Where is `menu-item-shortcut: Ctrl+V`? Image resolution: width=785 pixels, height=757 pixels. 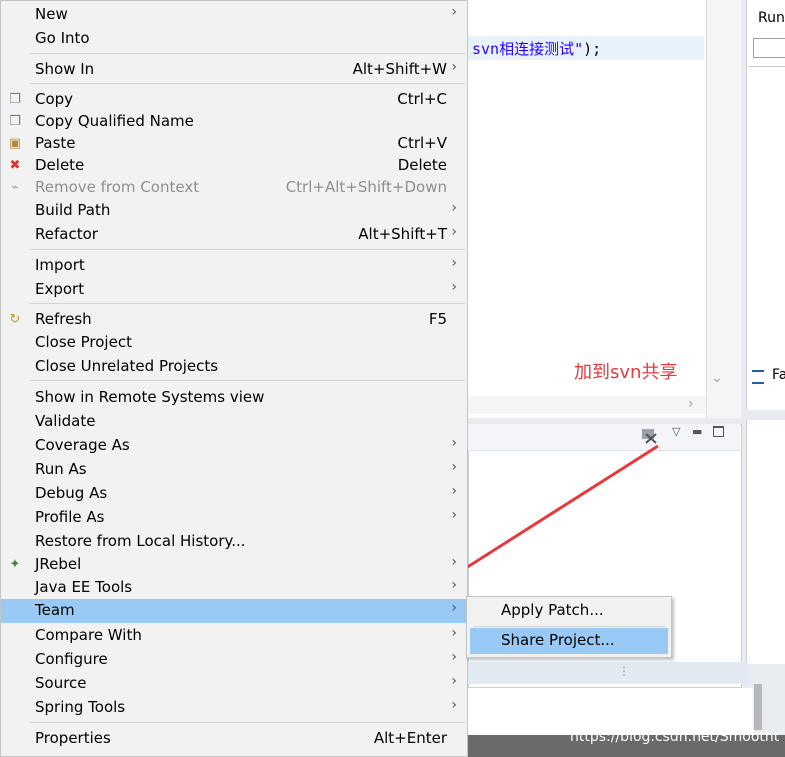
menu-item-shortcut: Ctrl+V is located at coordinates (422, 143).